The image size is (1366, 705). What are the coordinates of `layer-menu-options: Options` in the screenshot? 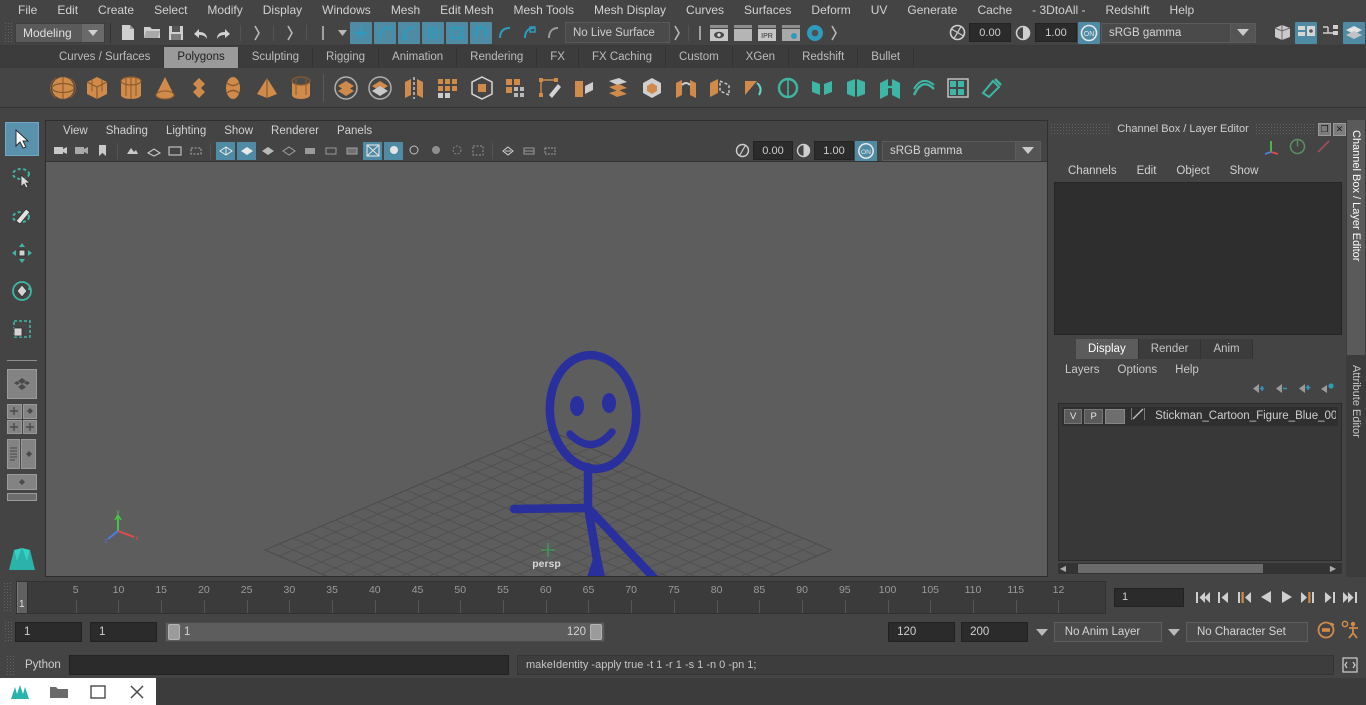 It's located at (1138, 370).